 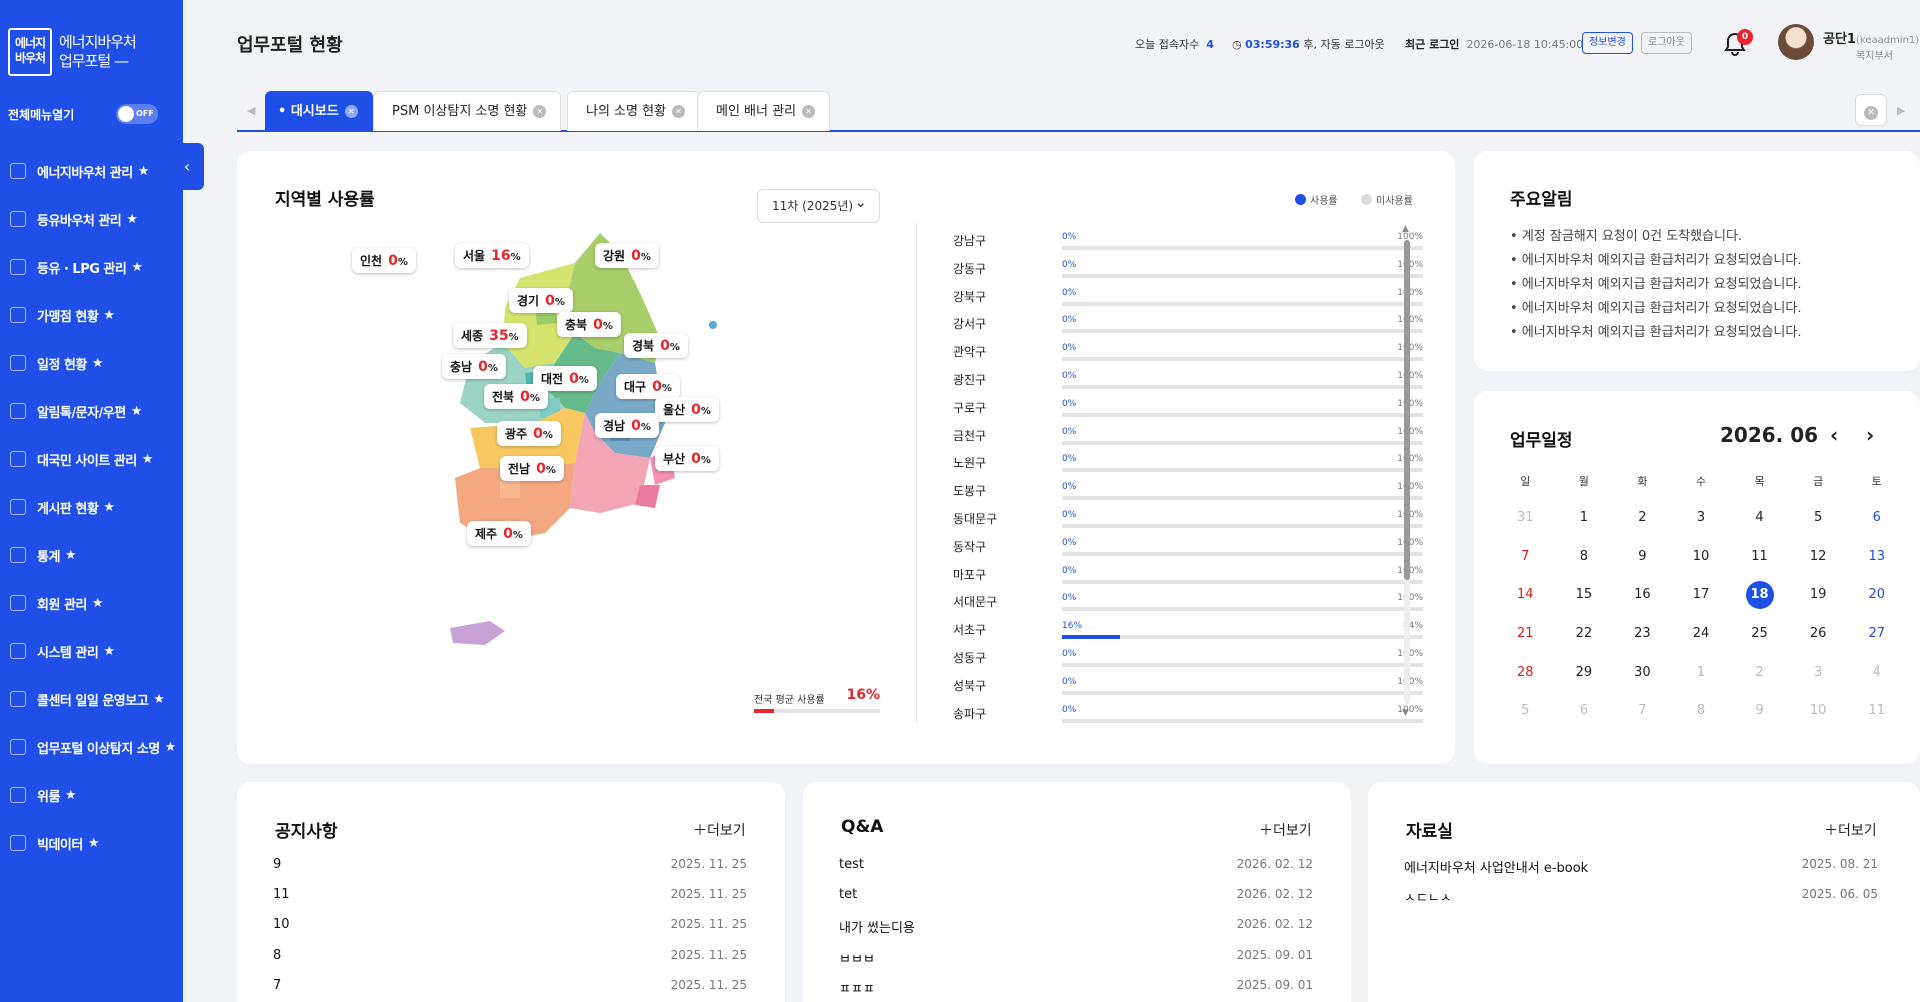 I want to click on calendar-day: 24, so click(x=1701, y=634).